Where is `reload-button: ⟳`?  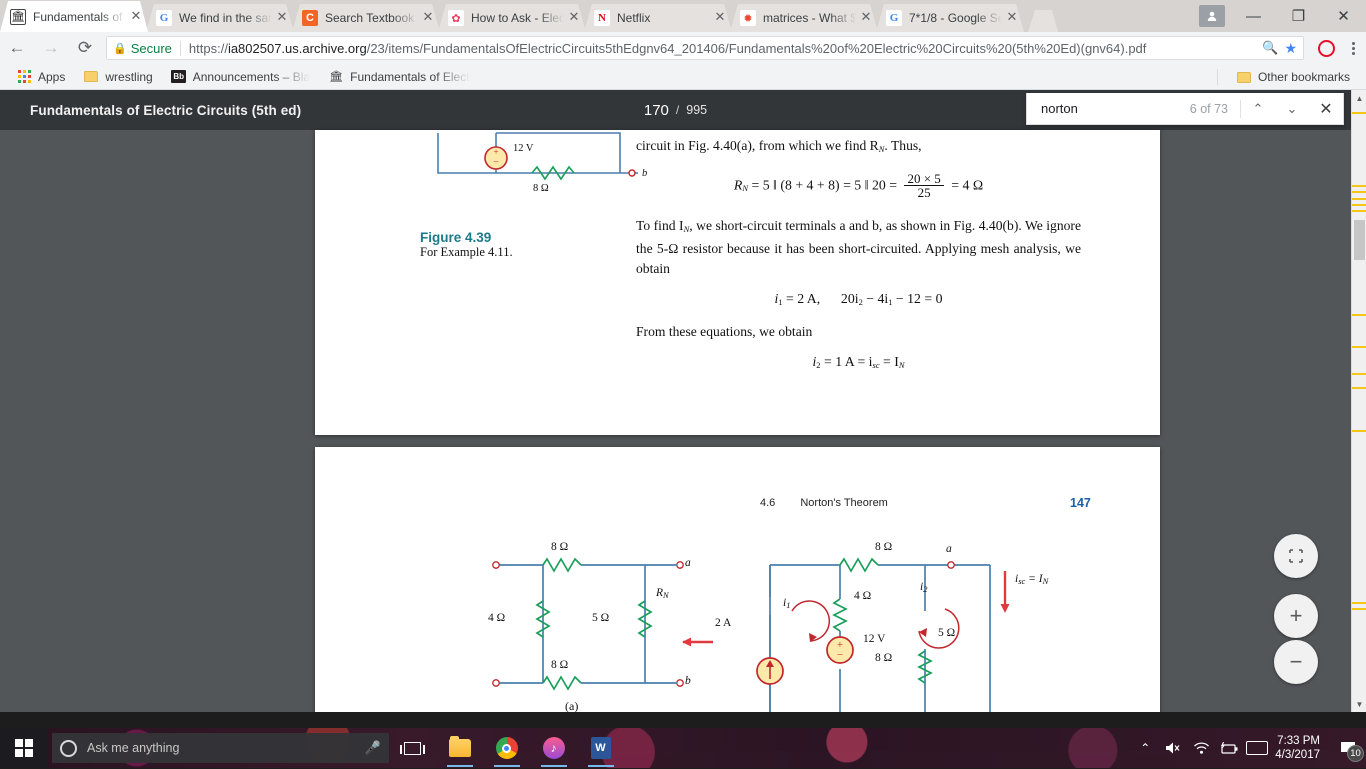 reload-button: ⟳ is located at coordinates (85, 48).